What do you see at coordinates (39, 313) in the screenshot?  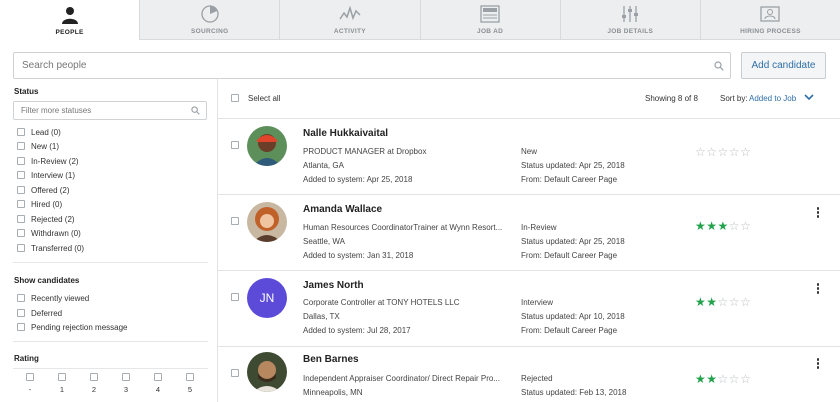 I see `show-option-deferred: Deferred` at bounding box center [39, 313].